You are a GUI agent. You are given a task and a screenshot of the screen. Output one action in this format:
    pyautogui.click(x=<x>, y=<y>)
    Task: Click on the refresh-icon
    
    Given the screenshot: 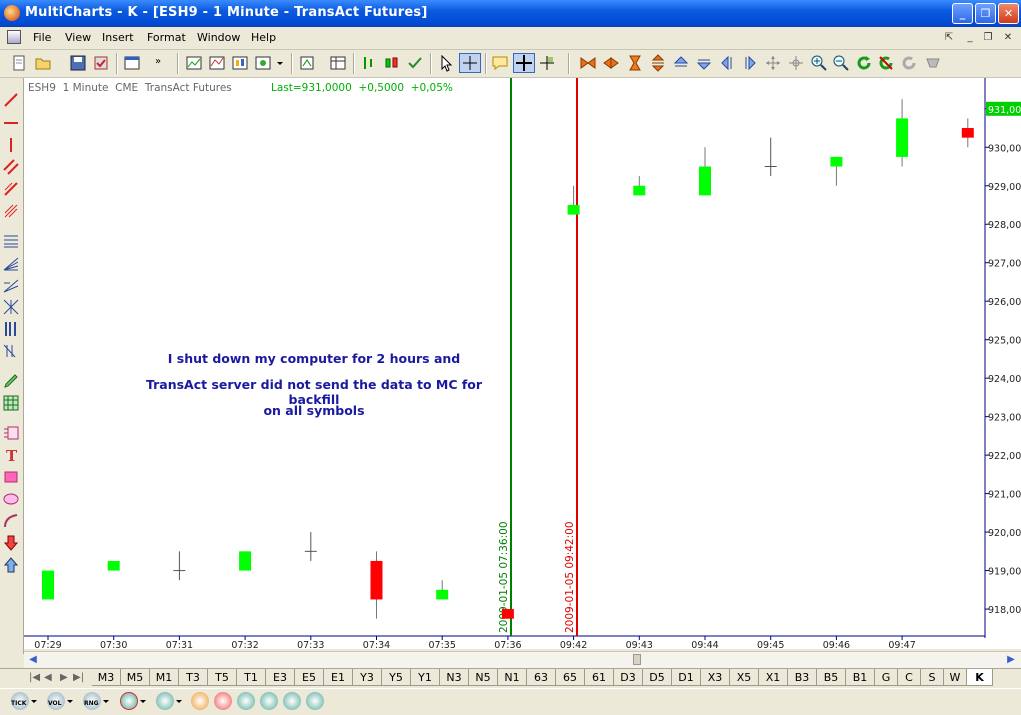 What is the action you would take?
    pyautogui.click(x=864, y=63)
    